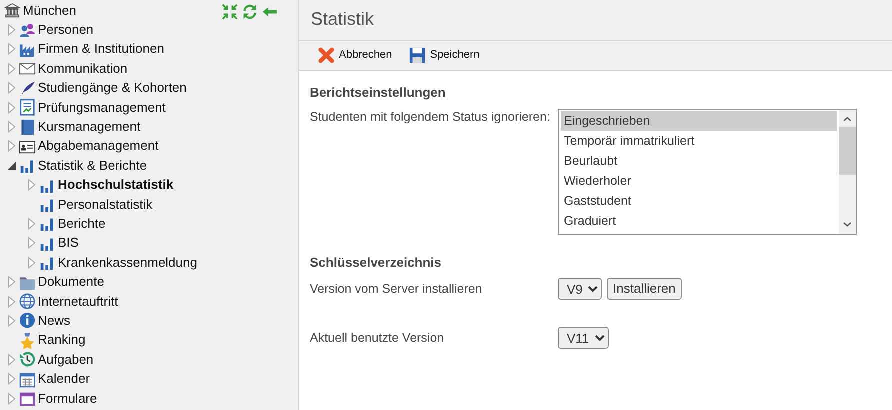 The width and height of the screenshot is (892, 410). What do you see at coordinates (378, 93) in the screenshot?
I see `section-heading: Berichtseinstellungen` at bounding box center [378, 93].